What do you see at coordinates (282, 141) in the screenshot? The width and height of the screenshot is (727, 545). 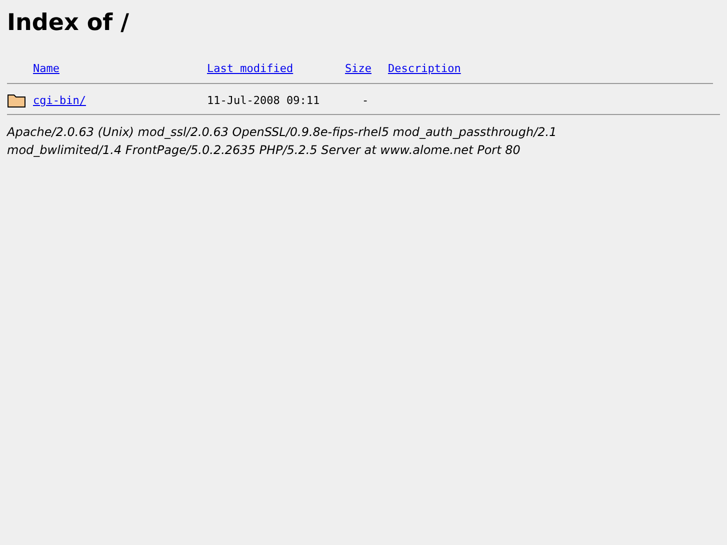 I see `server-signature: Apache/2.0.63 (Unix) mod_ssl/2.0.63 OpenSSL/0.9.8e-fips-rhel5 mod_auth_passthrough/2.1 mod_bwlimited/1.4 FrontPage/5.0.2.2635 PHP/5.2.5 Server at www.alome.net Port 80` at bounding box center [282, 141].